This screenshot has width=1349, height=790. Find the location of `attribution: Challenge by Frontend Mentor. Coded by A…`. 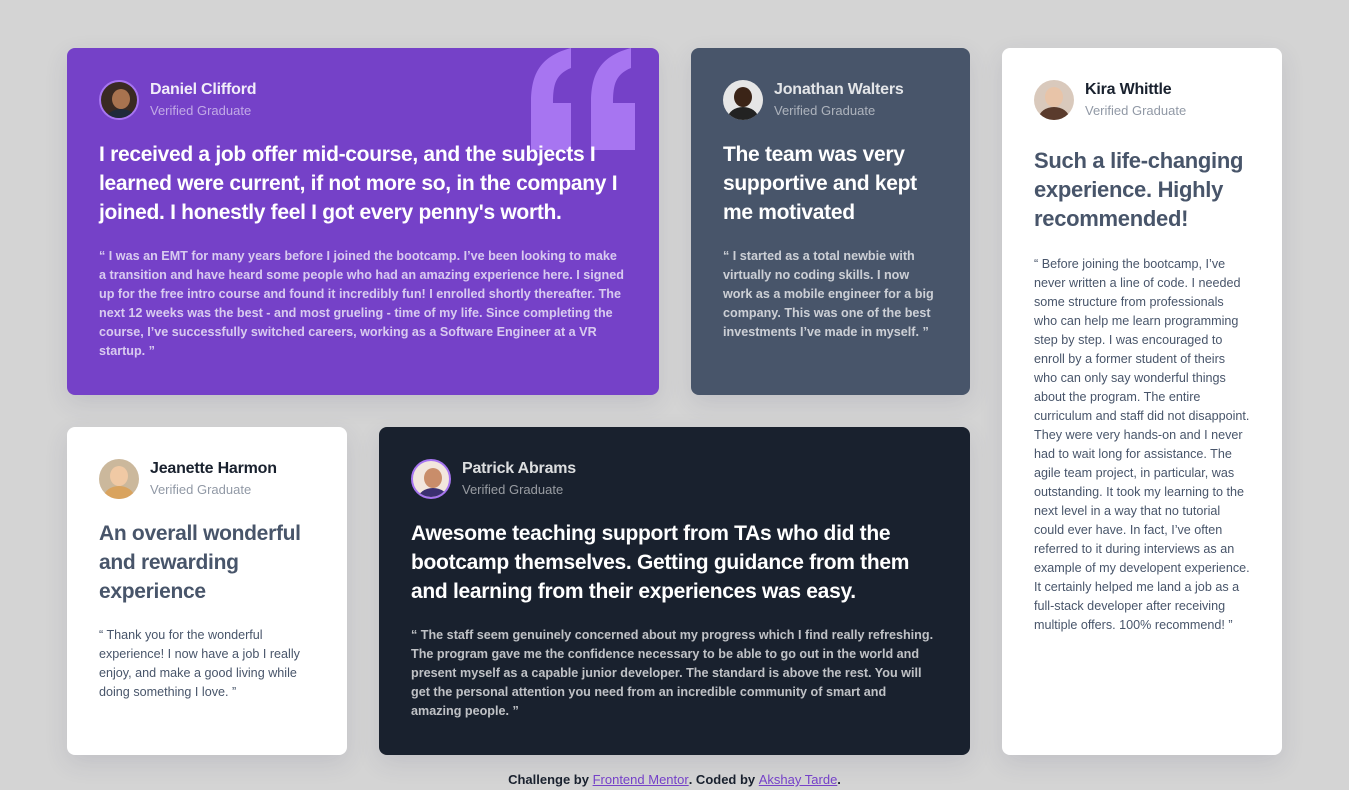

attribution: Challenge by Frontend Mentor. Coded by A… is located at coordinates (674, 779).